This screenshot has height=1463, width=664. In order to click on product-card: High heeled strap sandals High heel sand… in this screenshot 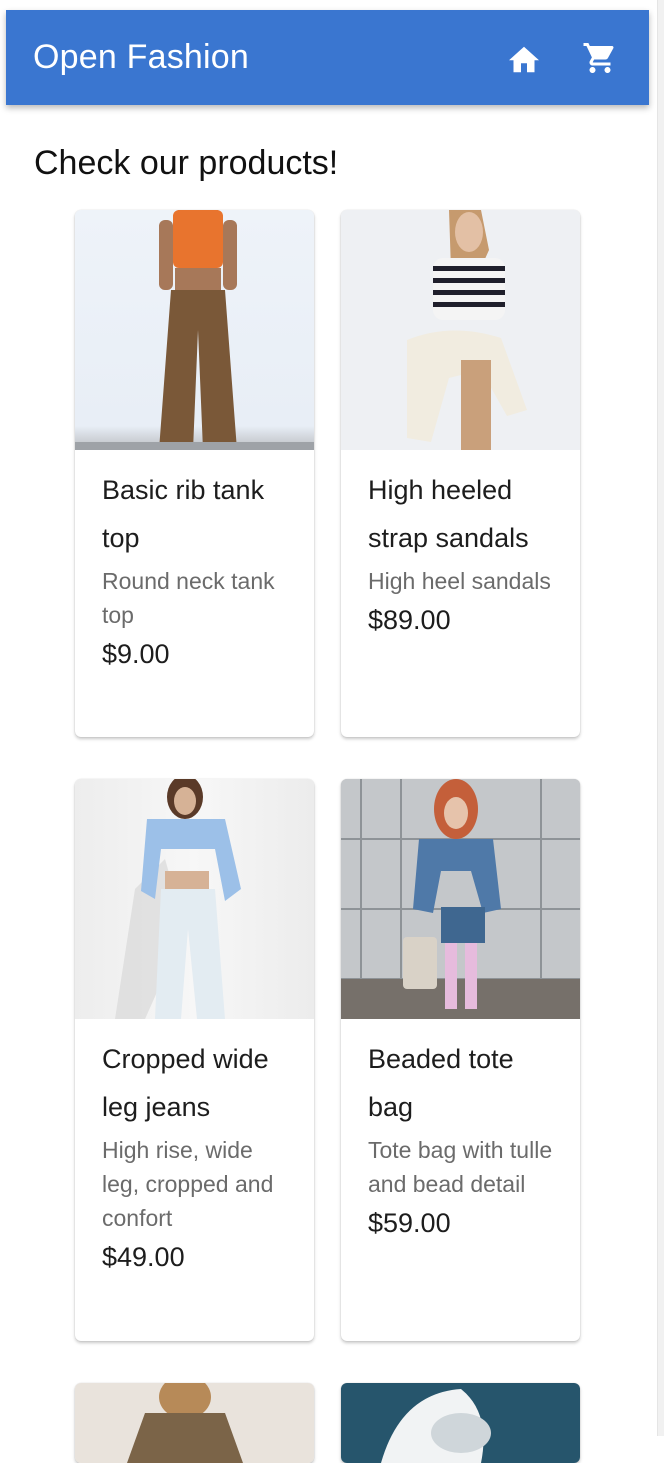, I will do `click(460, 473)`.